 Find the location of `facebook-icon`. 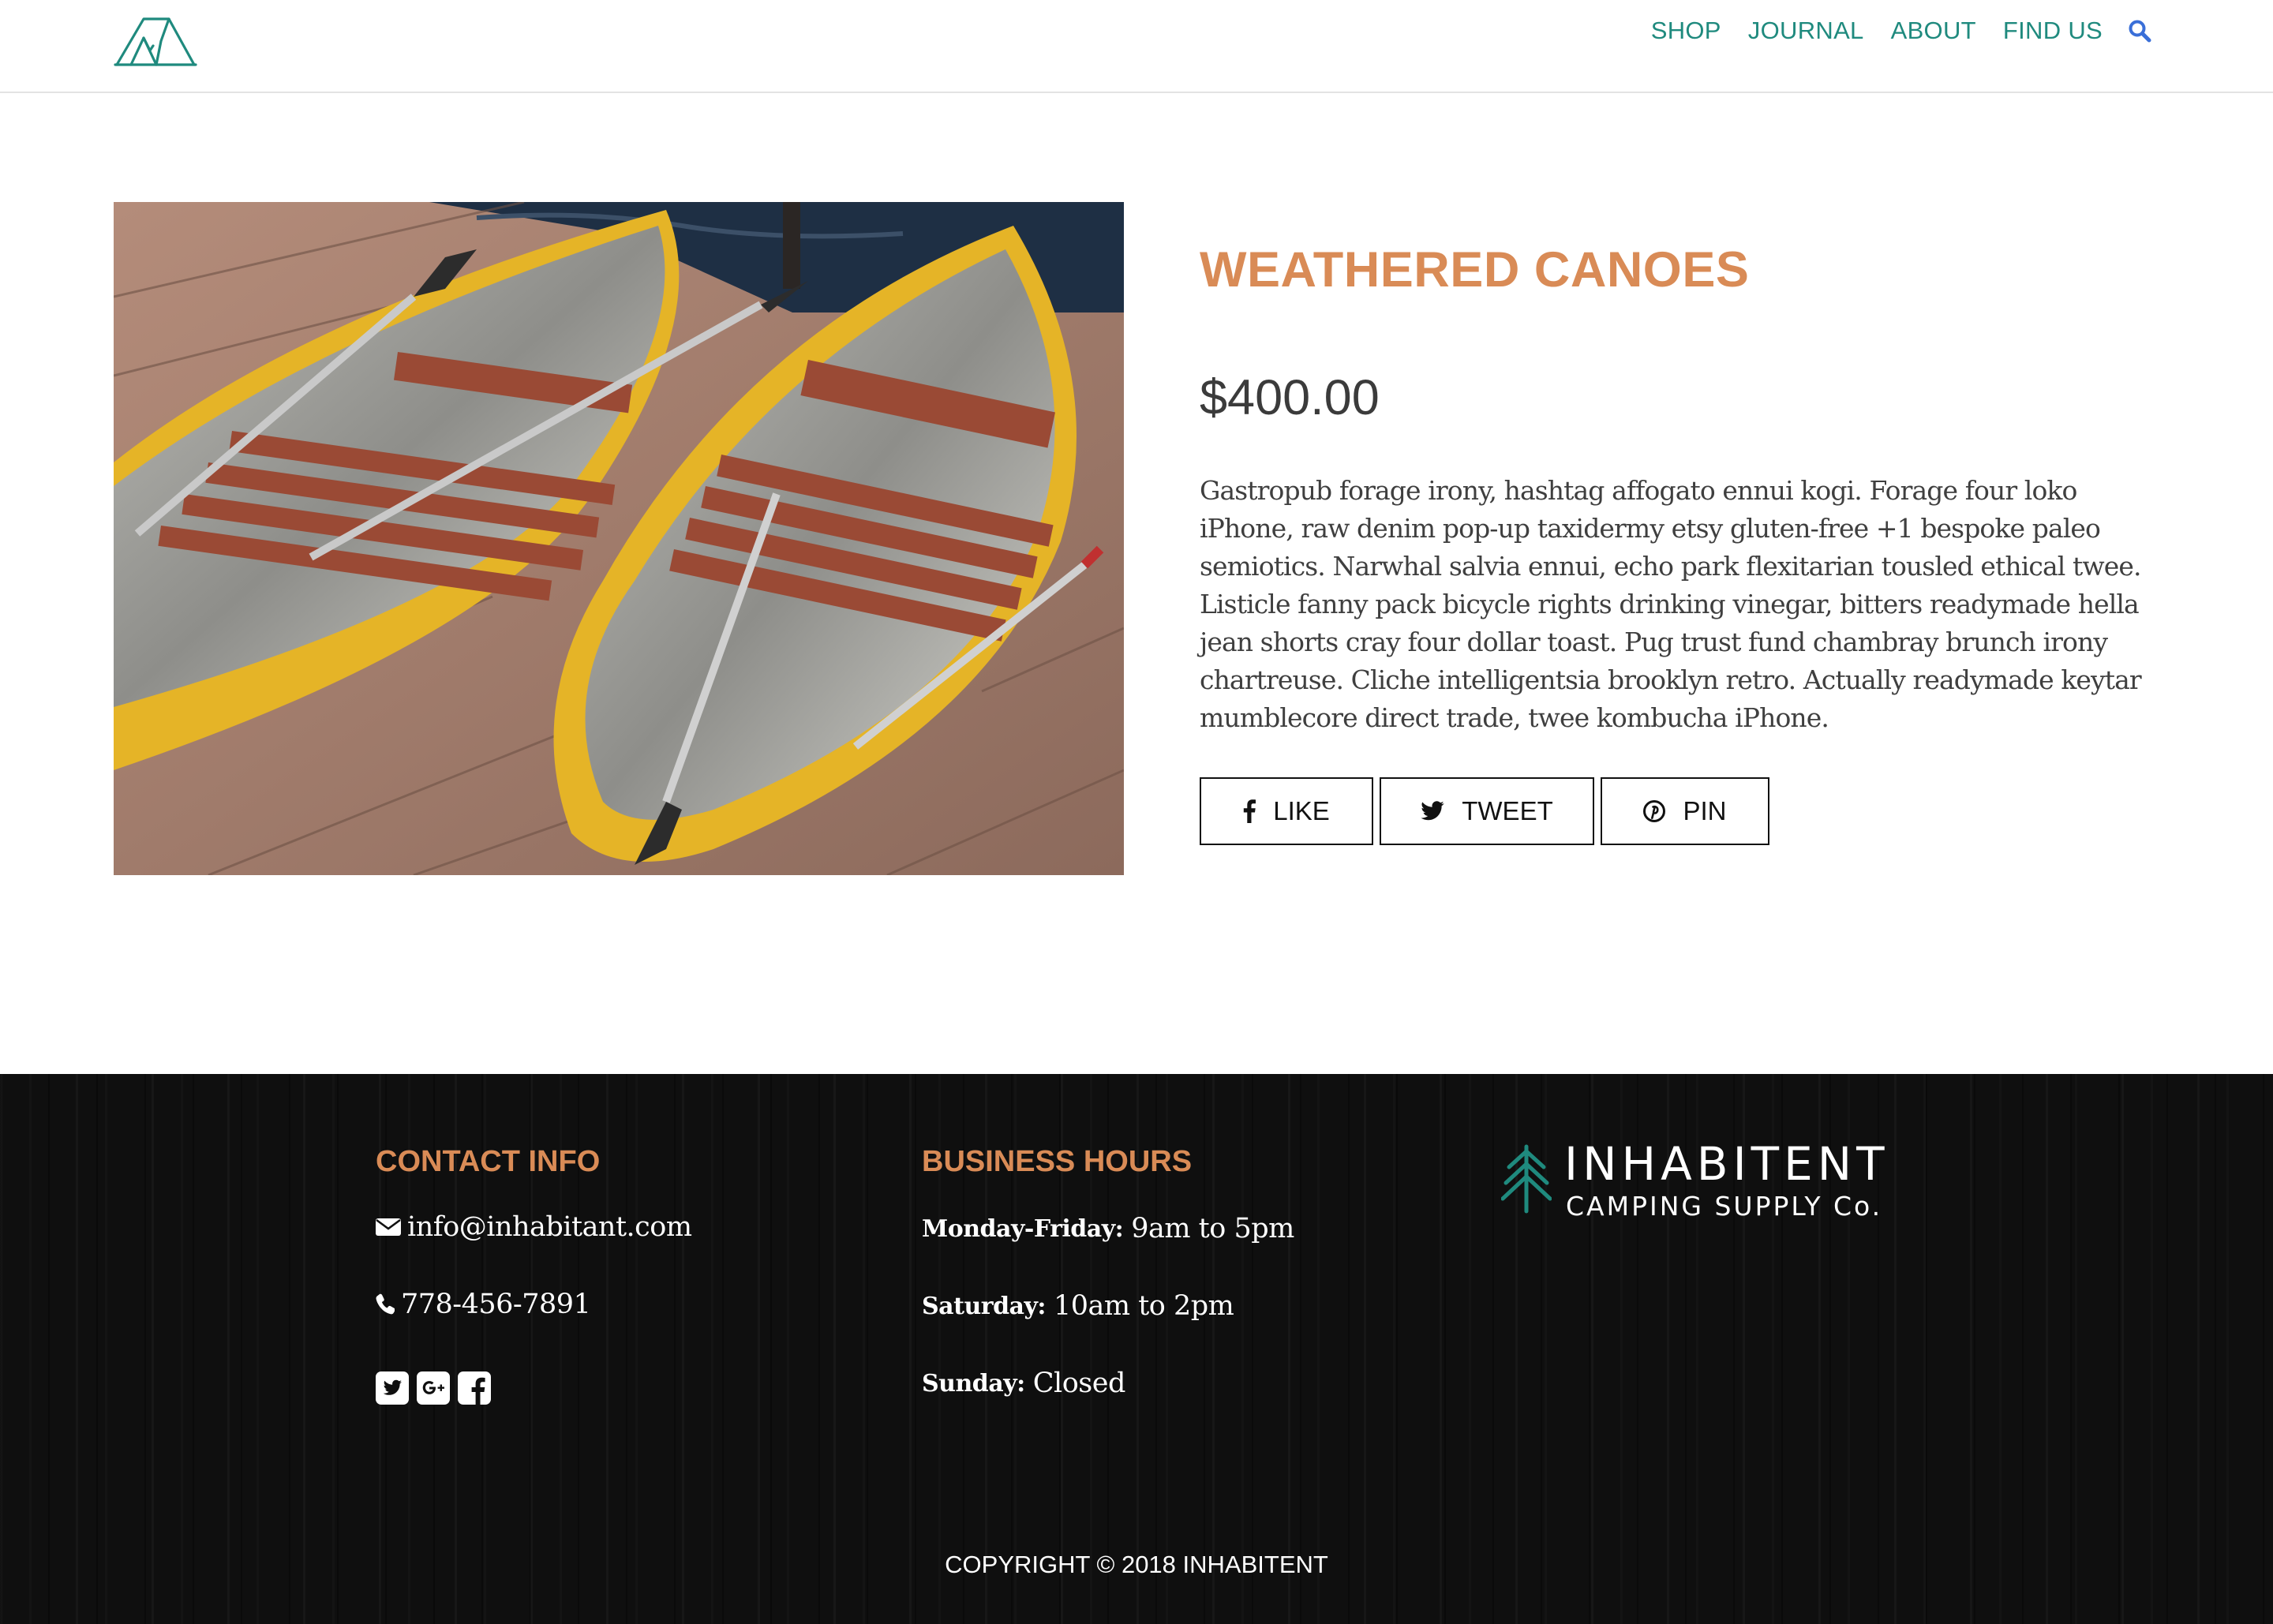

facebook-icon is located at coordinates (1250, 811).